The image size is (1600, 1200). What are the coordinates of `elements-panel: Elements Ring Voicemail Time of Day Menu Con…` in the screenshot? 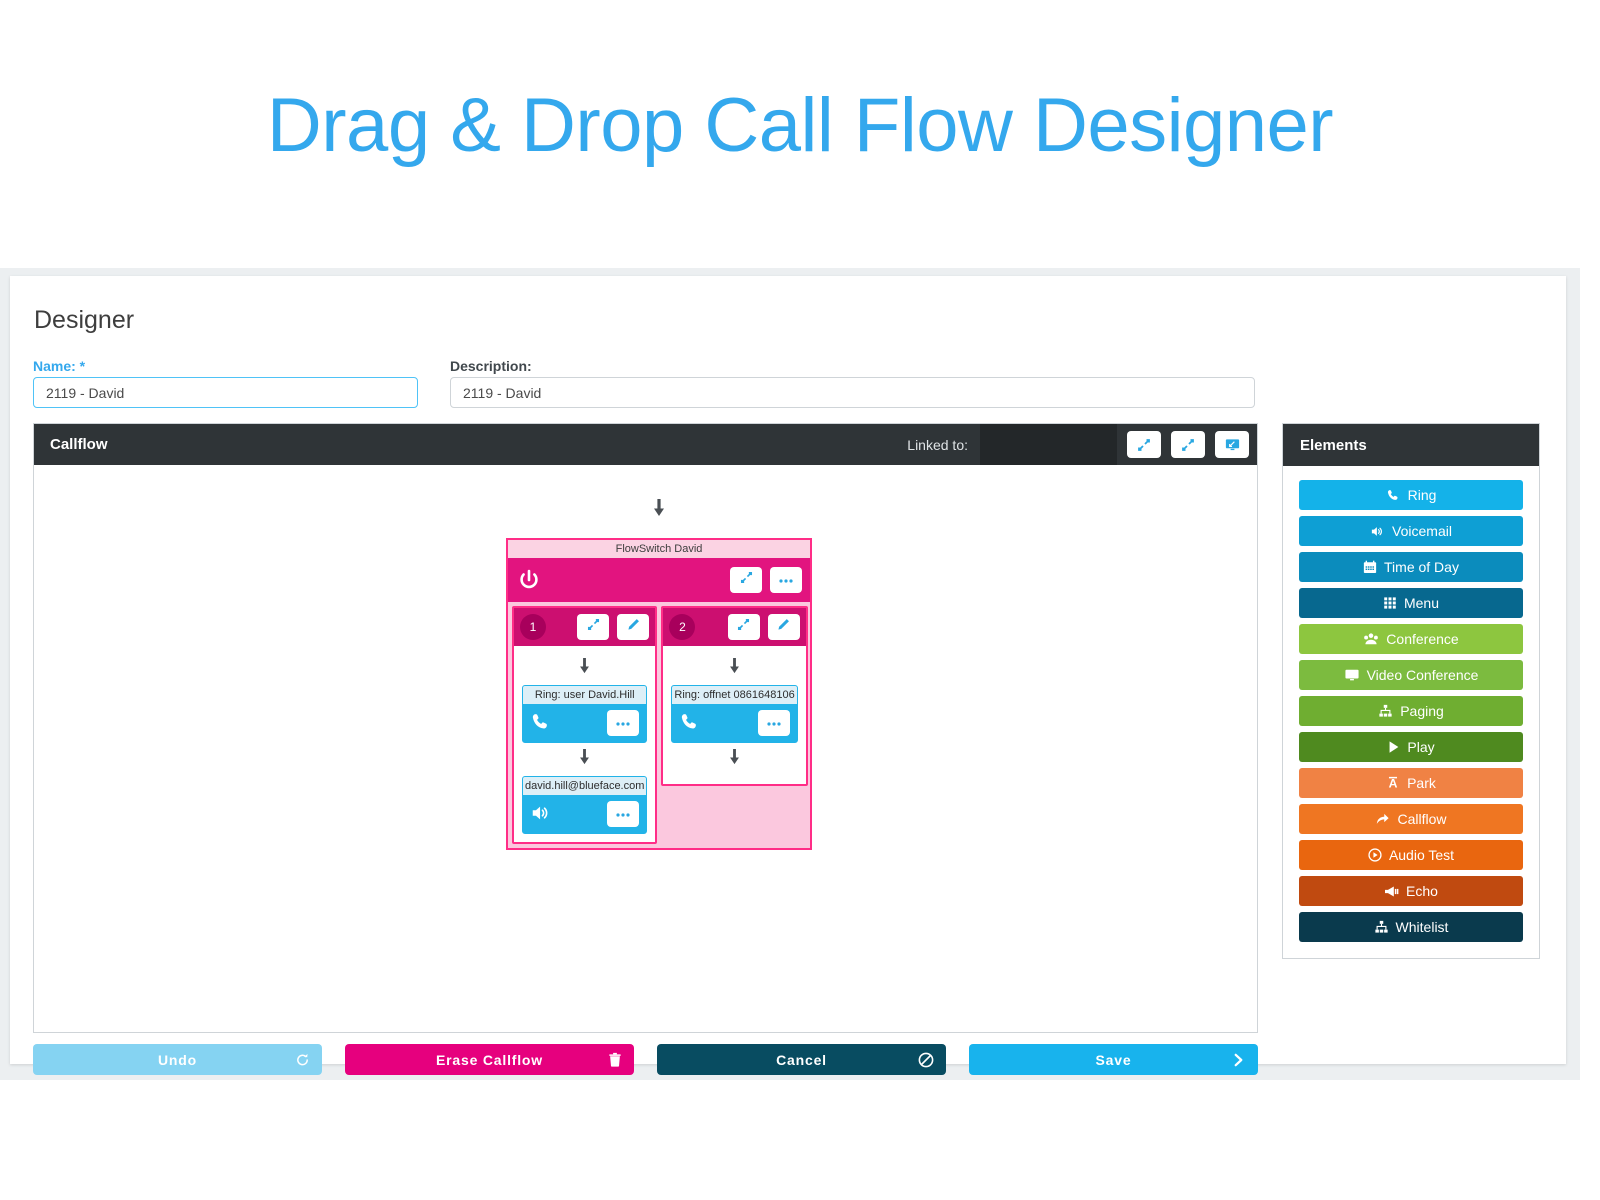 It's located at (1411, 691).